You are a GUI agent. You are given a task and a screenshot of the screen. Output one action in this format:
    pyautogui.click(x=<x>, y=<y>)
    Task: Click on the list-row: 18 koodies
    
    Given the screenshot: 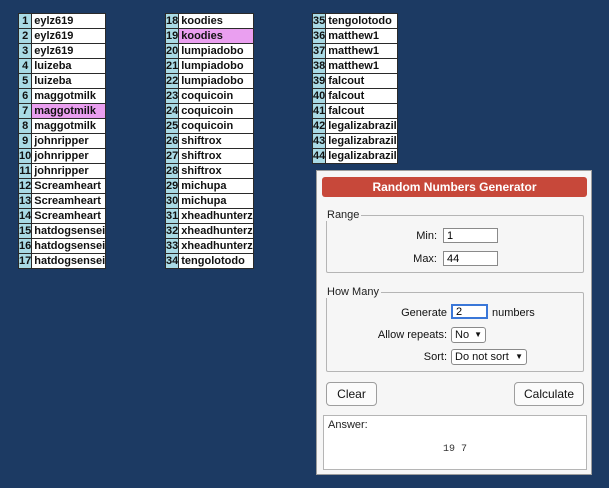 What is the action you would take?
    pyautogui.click(x=209, y=21)
    